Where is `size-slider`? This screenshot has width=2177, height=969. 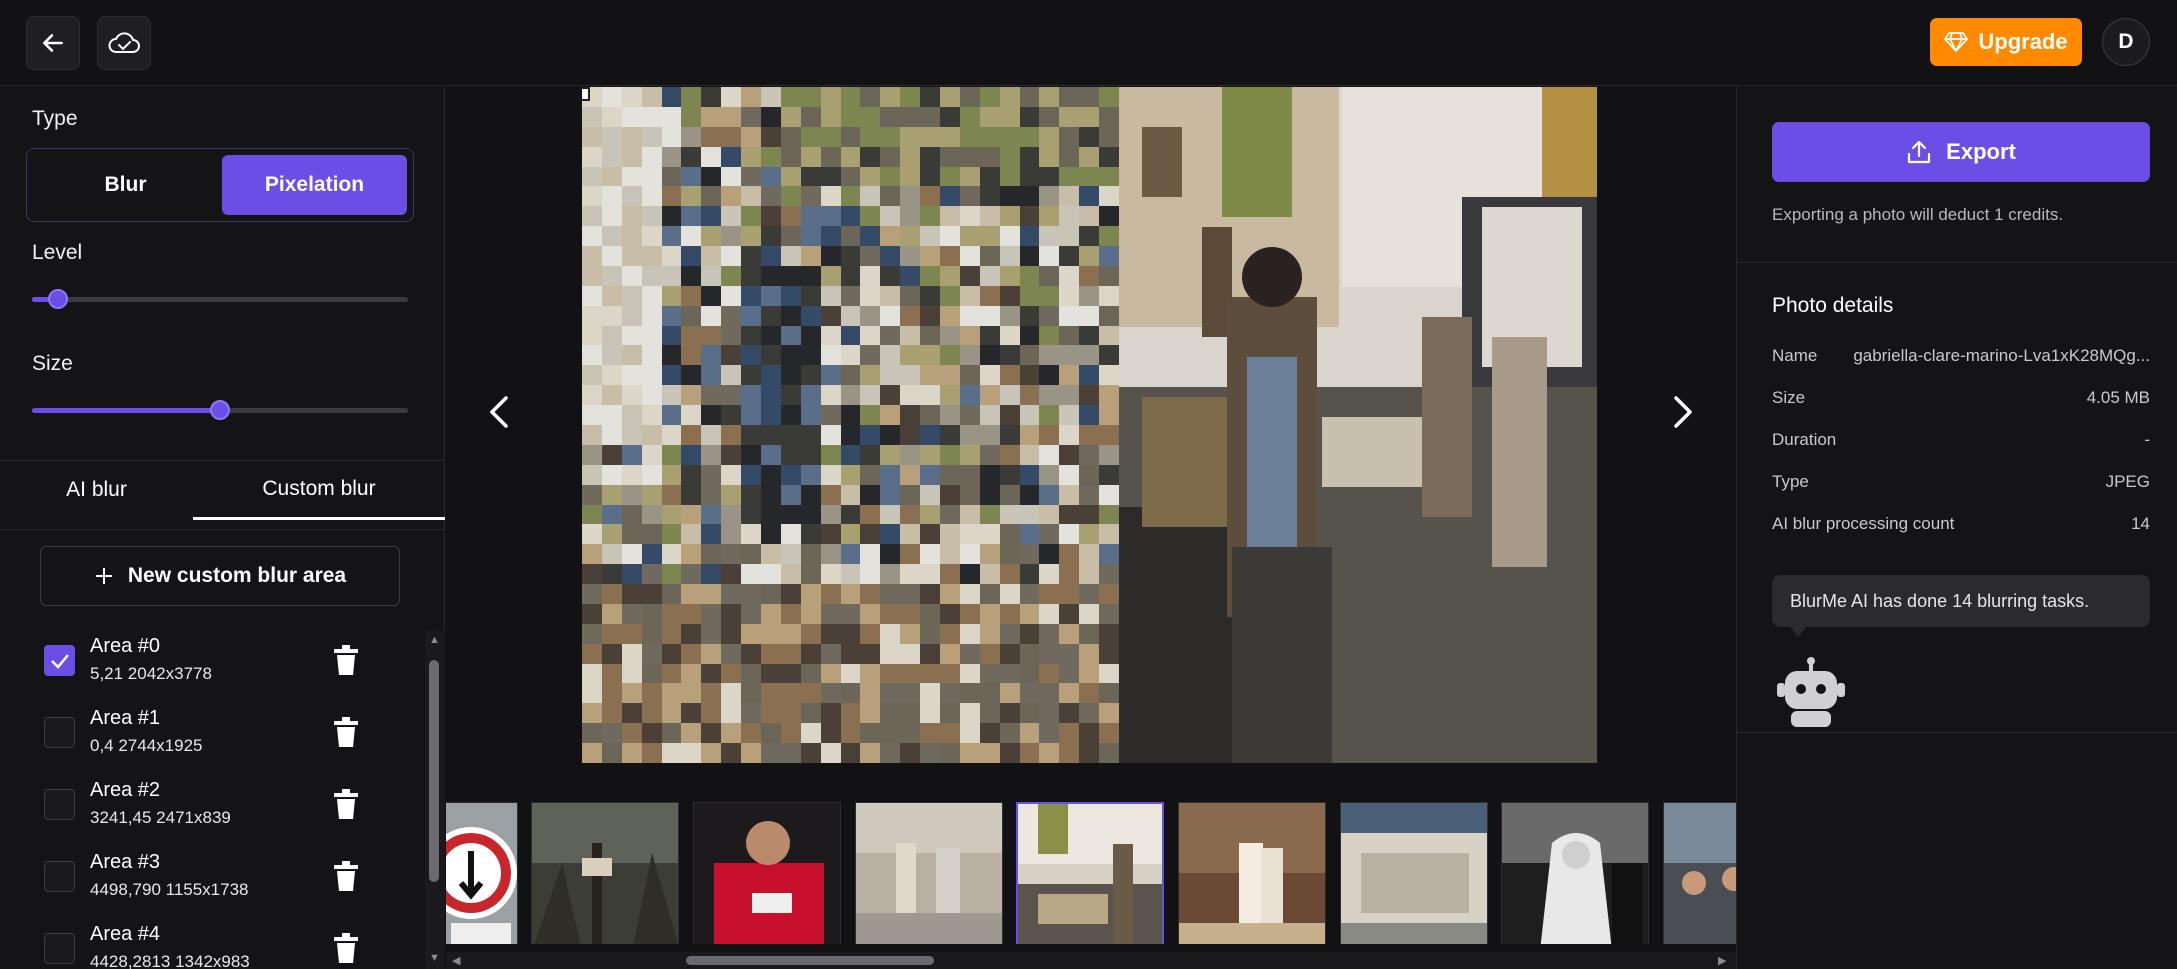
size-slider is located at coordinates (220, 410).